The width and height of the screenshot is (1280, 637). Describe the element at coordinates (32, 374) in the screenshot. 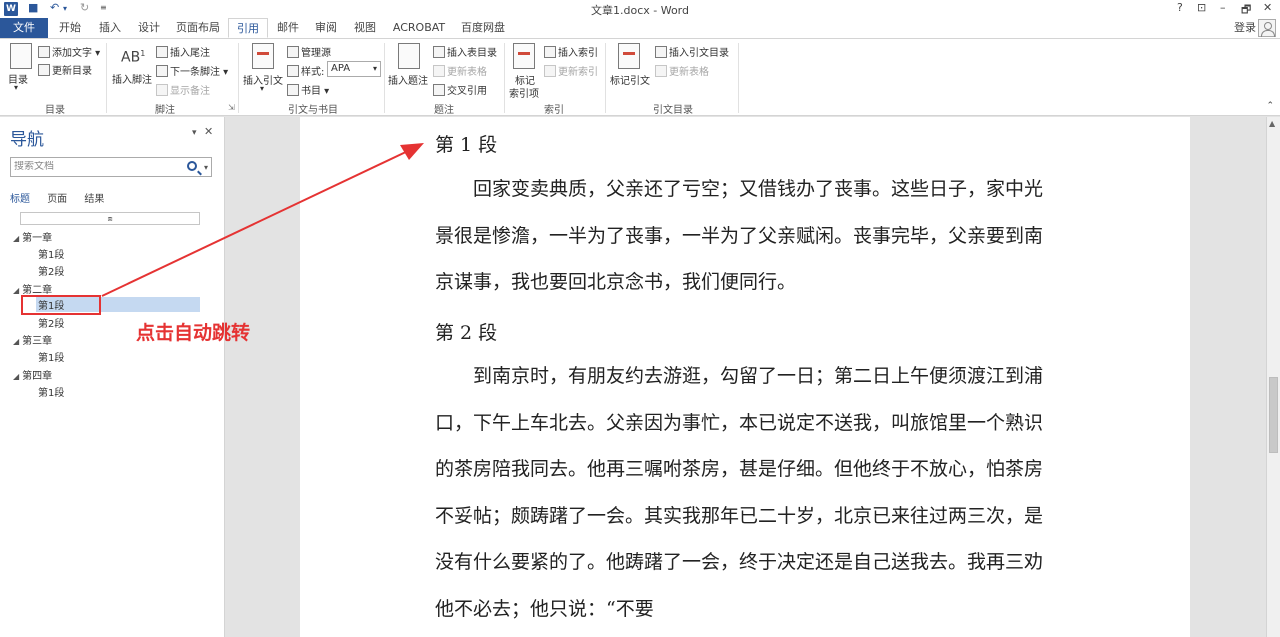

I see `nav-heading-chapter-4: ◢ 第四章` at that location.